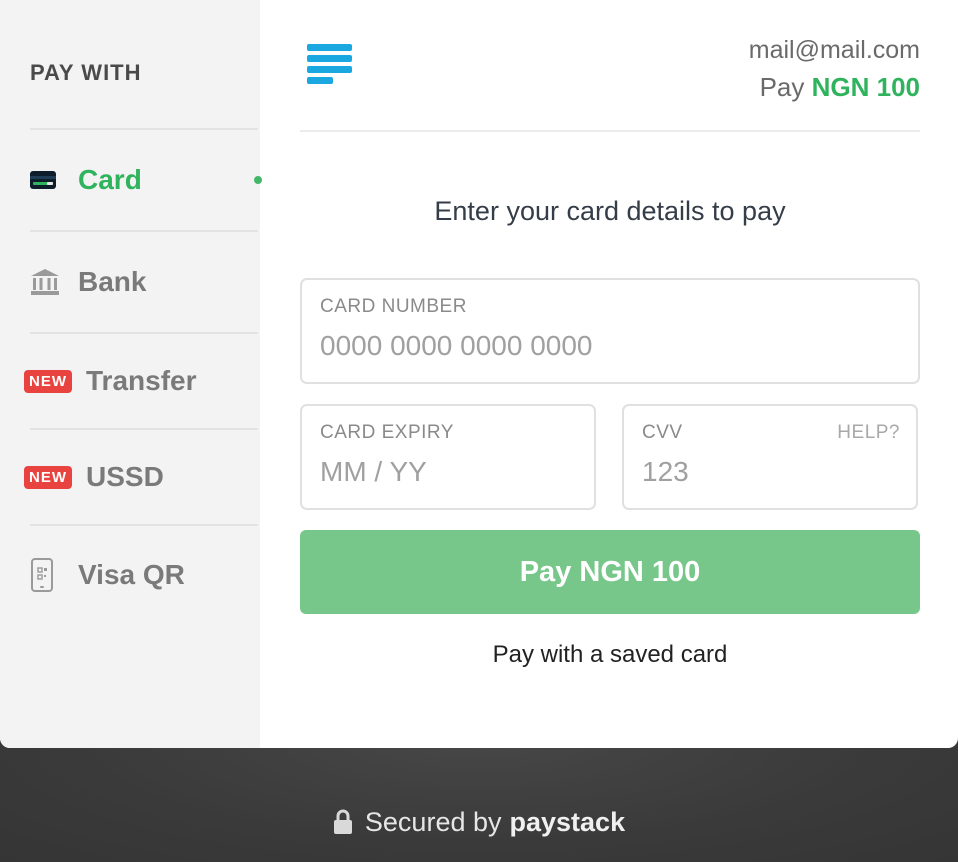 The height and width of the screenshot is (862, 958). Describe the element at coordinates (146, 179) in the screenshot. I see `sidebar-item-card: Card` at that location.